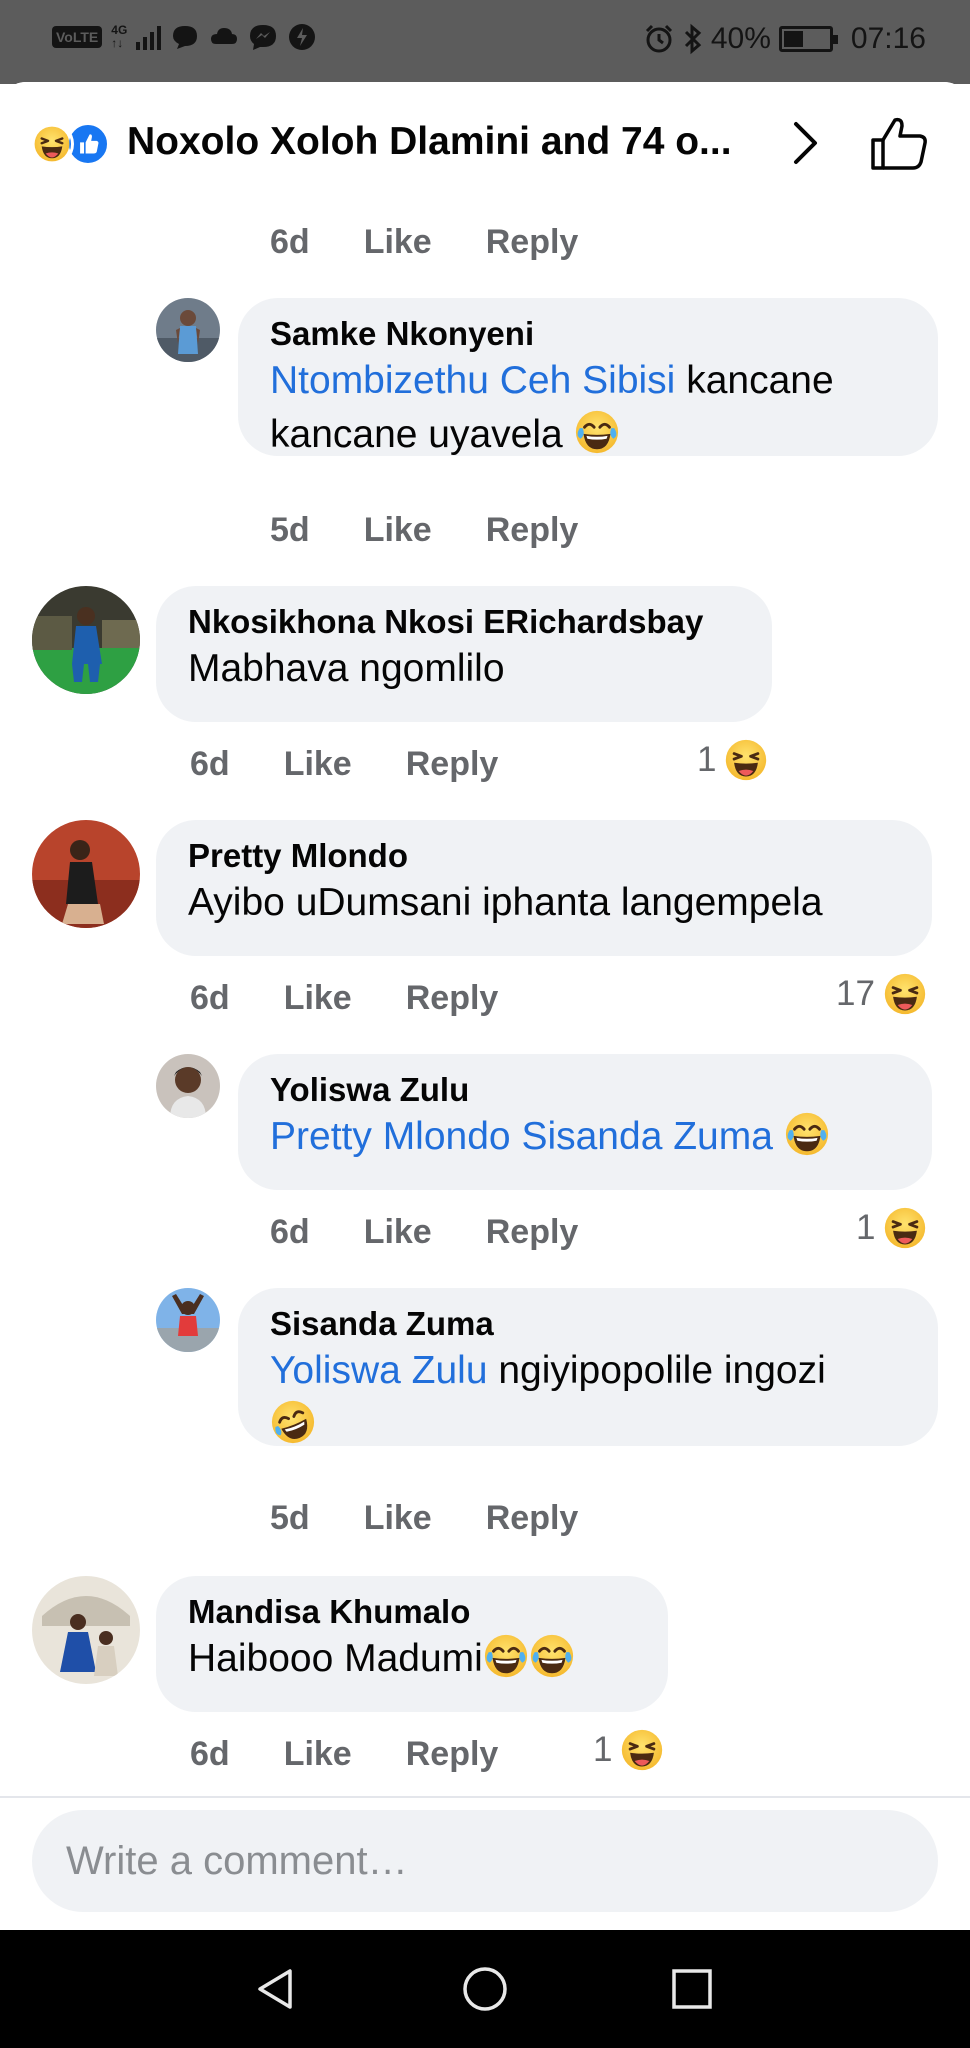 The image size is (970, 2048). What do you see at coordinates (379, 1370) in the screenshot?
I see `mention-link: Yoliswa Zulu` at bounding box center [379, 1370].